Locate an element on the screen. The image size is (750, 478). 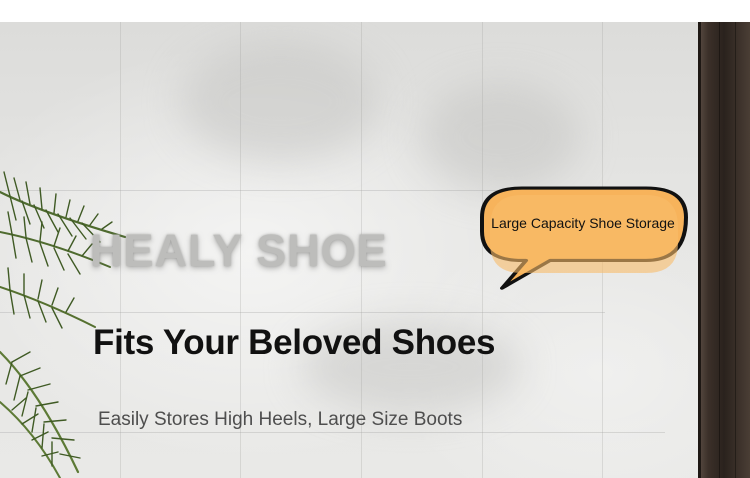
headline: Fits Your Beloved Shoes is located at coordinates (294, 342).